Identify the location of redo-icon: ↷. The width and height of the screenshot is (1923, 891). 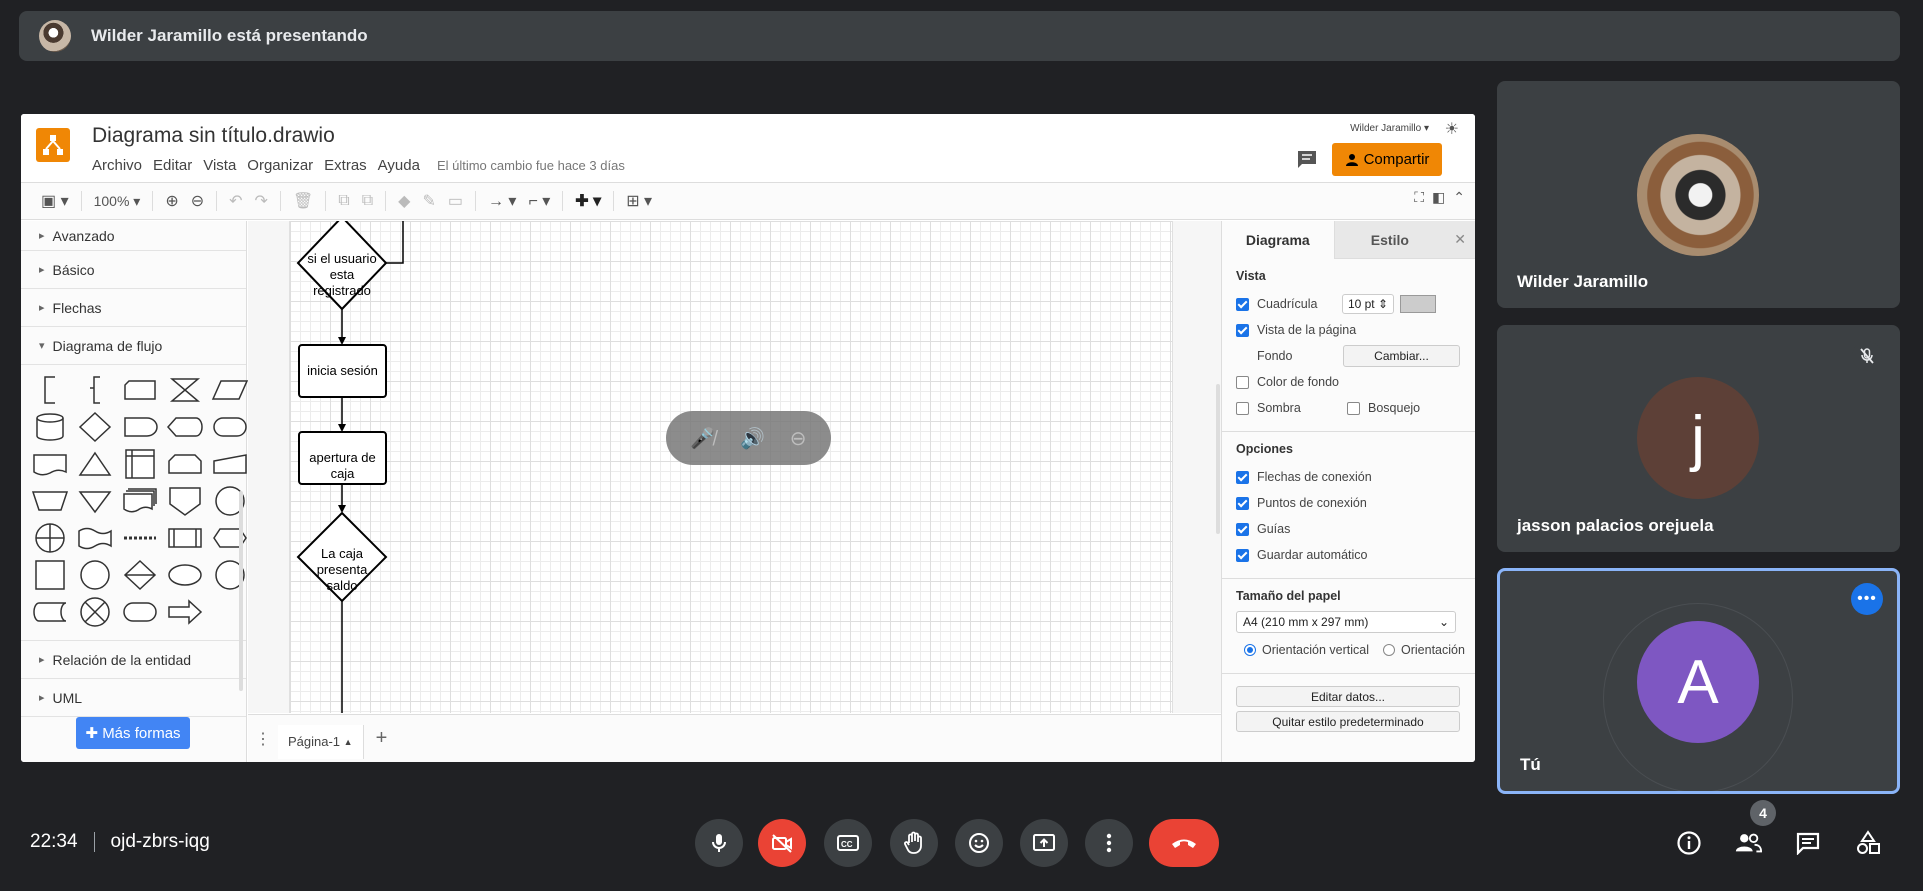
(261, 201).